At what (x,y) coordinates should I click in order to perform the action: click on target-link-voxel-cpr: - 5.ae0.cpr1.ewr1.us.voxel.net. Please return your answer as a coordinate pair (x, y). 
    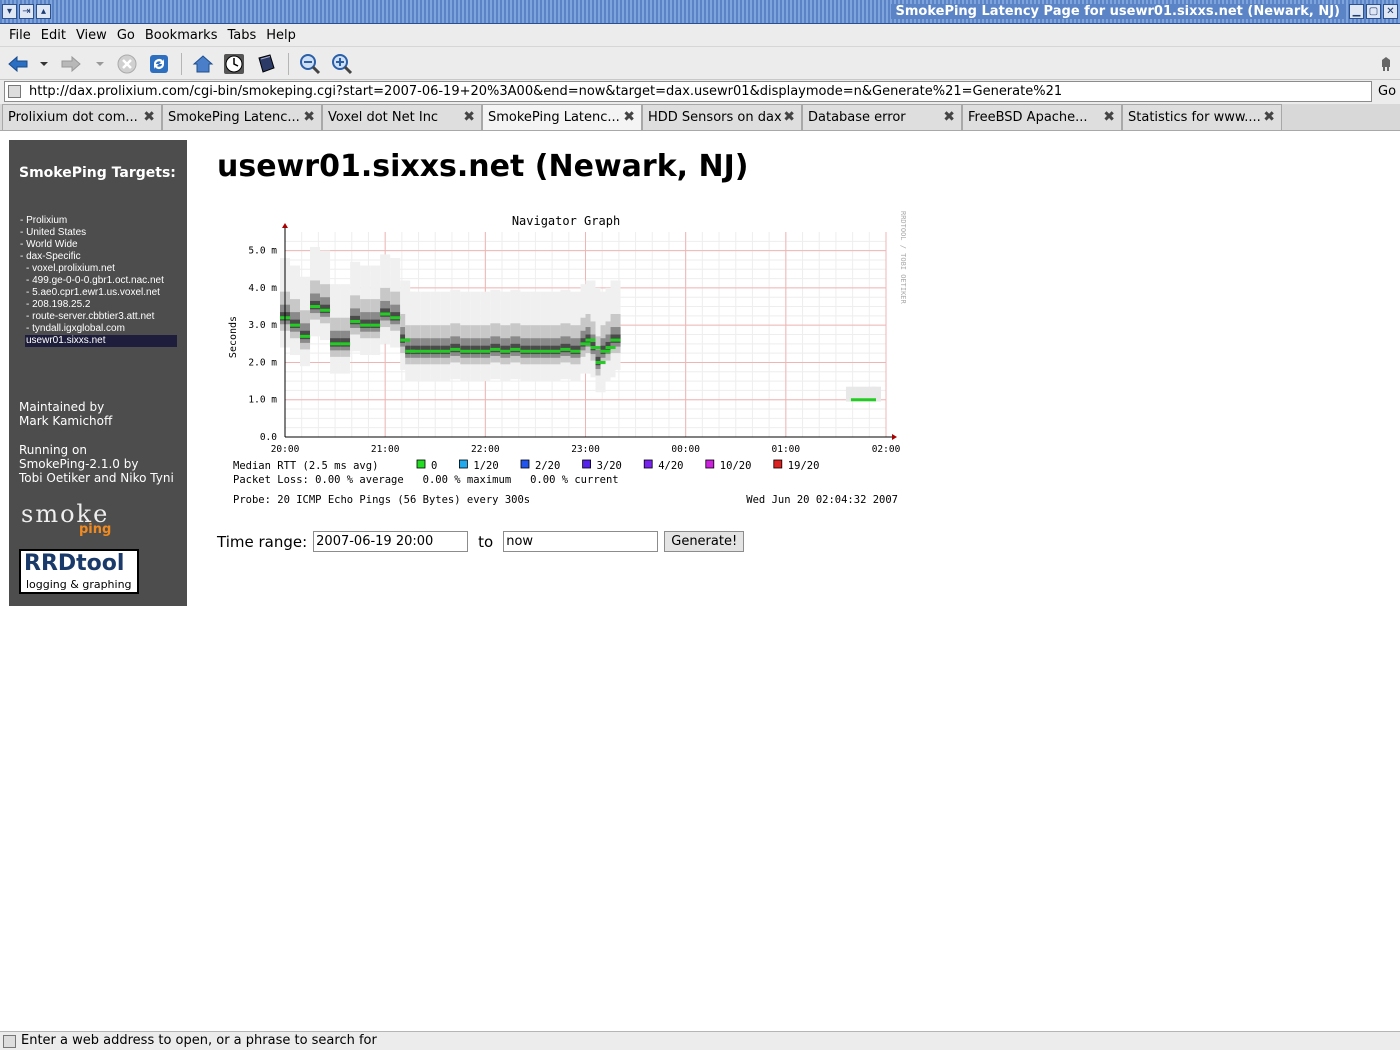
    Looking at the image, I should click on (100, 293).